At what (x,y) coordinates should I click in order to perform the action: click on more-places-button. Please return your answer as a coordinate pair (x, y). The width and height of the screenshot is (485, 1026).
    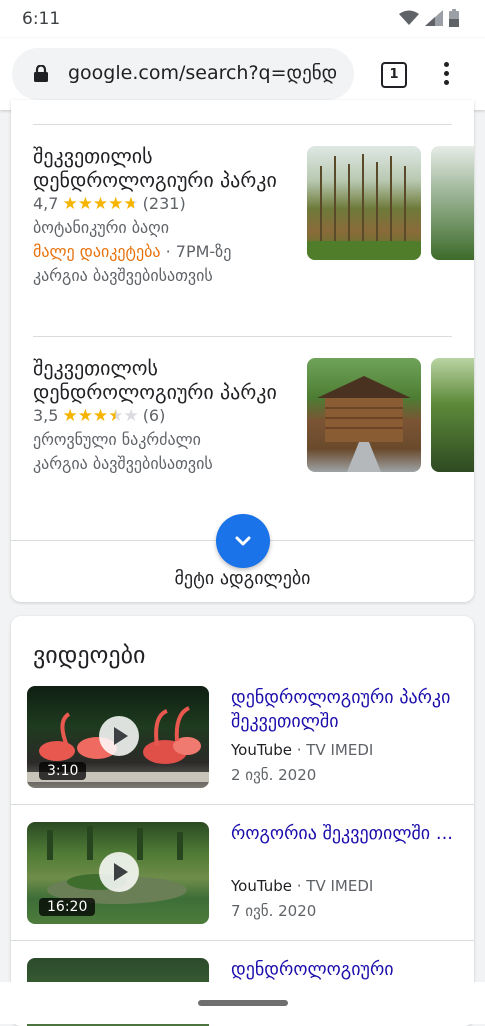
    Looking at the image, I should click on (243, 541).